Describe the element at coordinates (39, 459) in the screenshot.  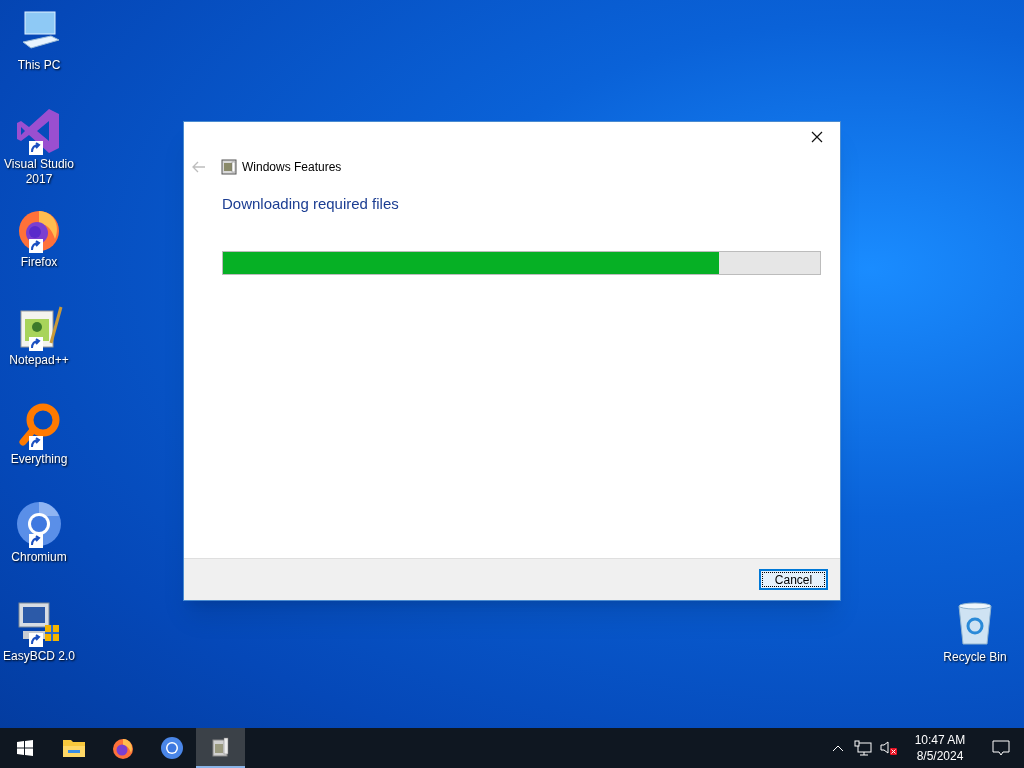
I see `icon-label: Everything` at that location.